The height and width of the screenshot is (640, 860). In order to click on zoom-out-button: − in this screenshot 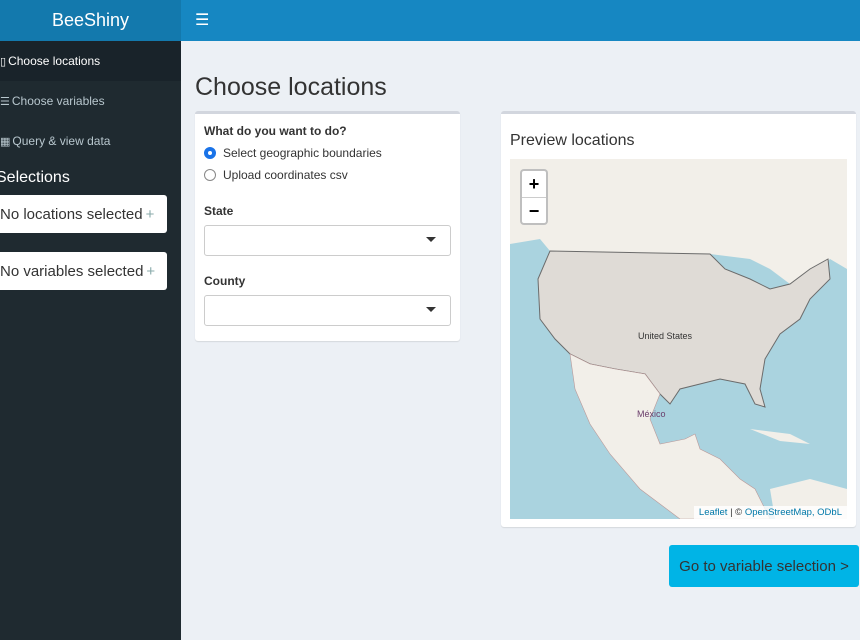, I will do `click(534, 210)`.